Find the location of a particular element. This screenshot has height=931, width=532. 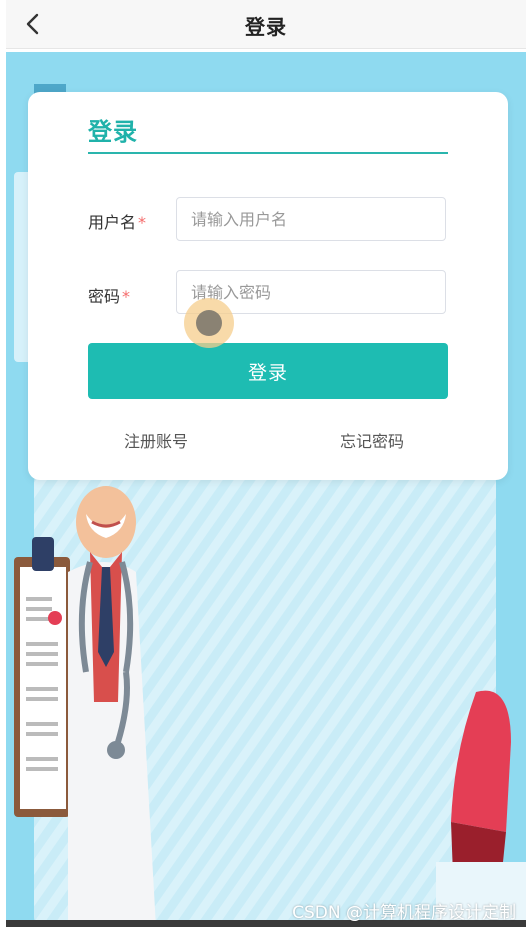

password-label-text: 密码 is located at coordinates (104, 296).